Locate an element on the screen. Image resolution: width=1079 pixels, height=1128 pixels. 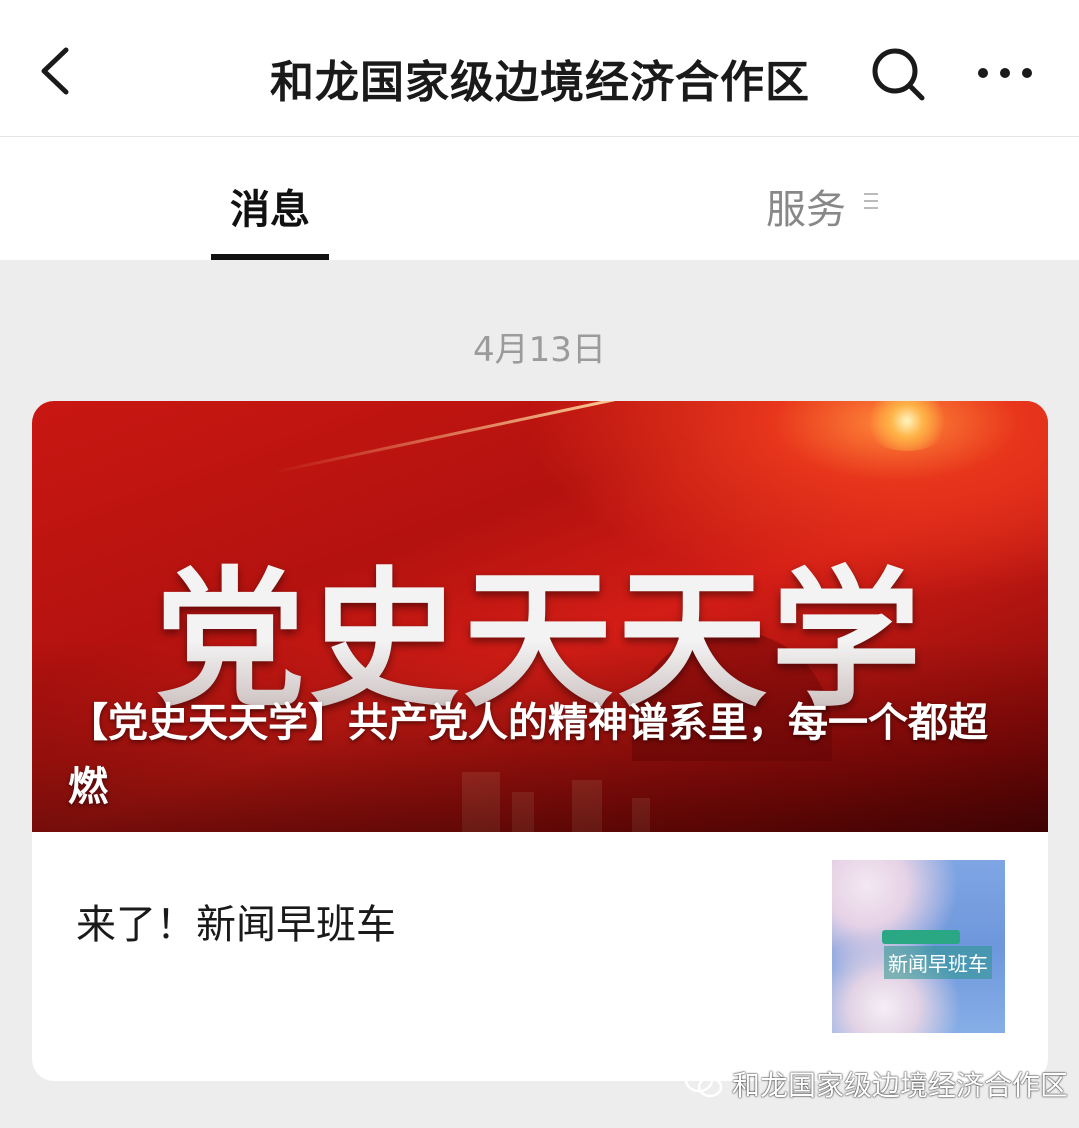
thumbnail-text: 新闻早班车 is located at coordinates (938, 962).